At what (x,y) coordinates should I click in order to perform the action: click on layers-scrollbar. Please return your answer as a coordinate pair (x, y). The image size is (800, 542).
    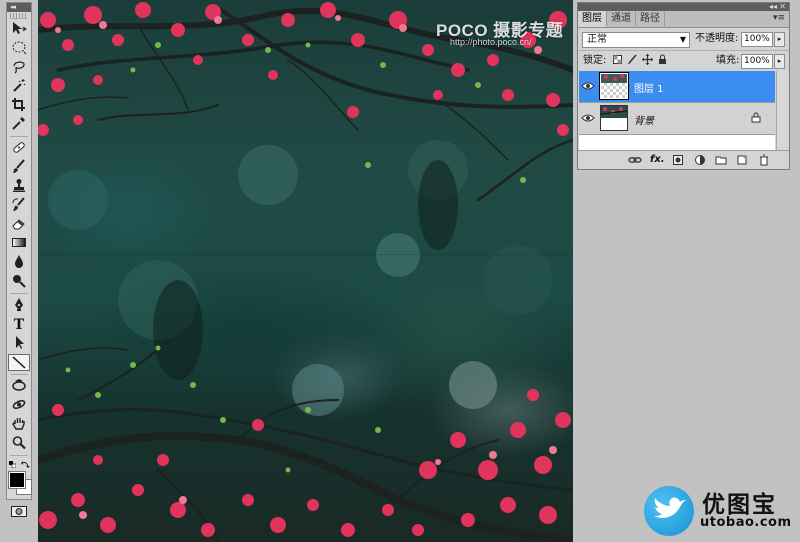
    Looking at the image, I should click on (782, 111).